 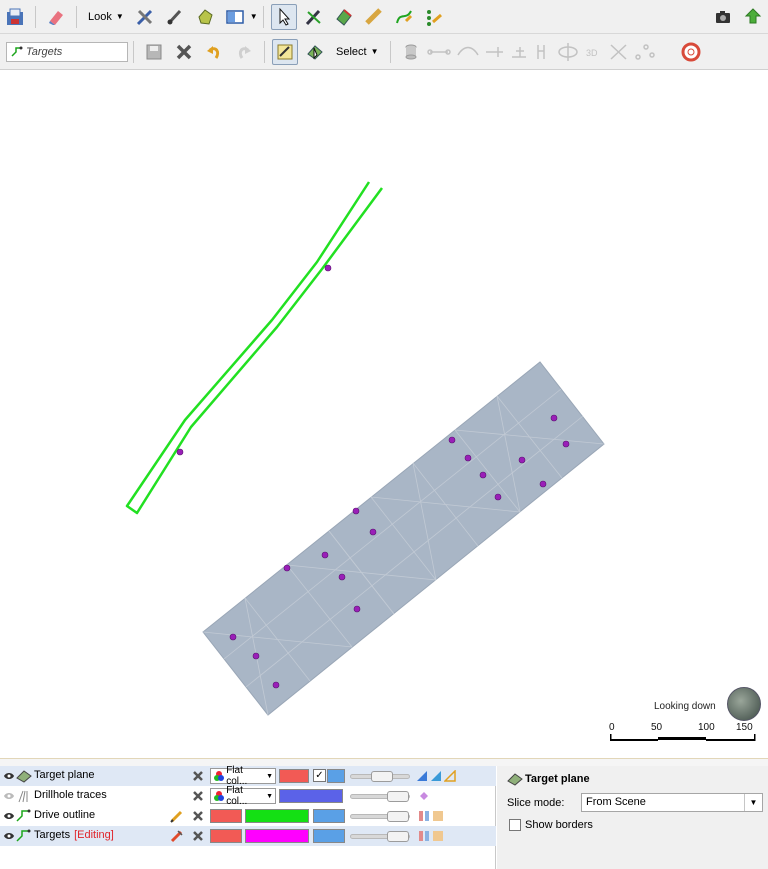 I want to click on show-borders-checkbox, so click(x=515, y=825).